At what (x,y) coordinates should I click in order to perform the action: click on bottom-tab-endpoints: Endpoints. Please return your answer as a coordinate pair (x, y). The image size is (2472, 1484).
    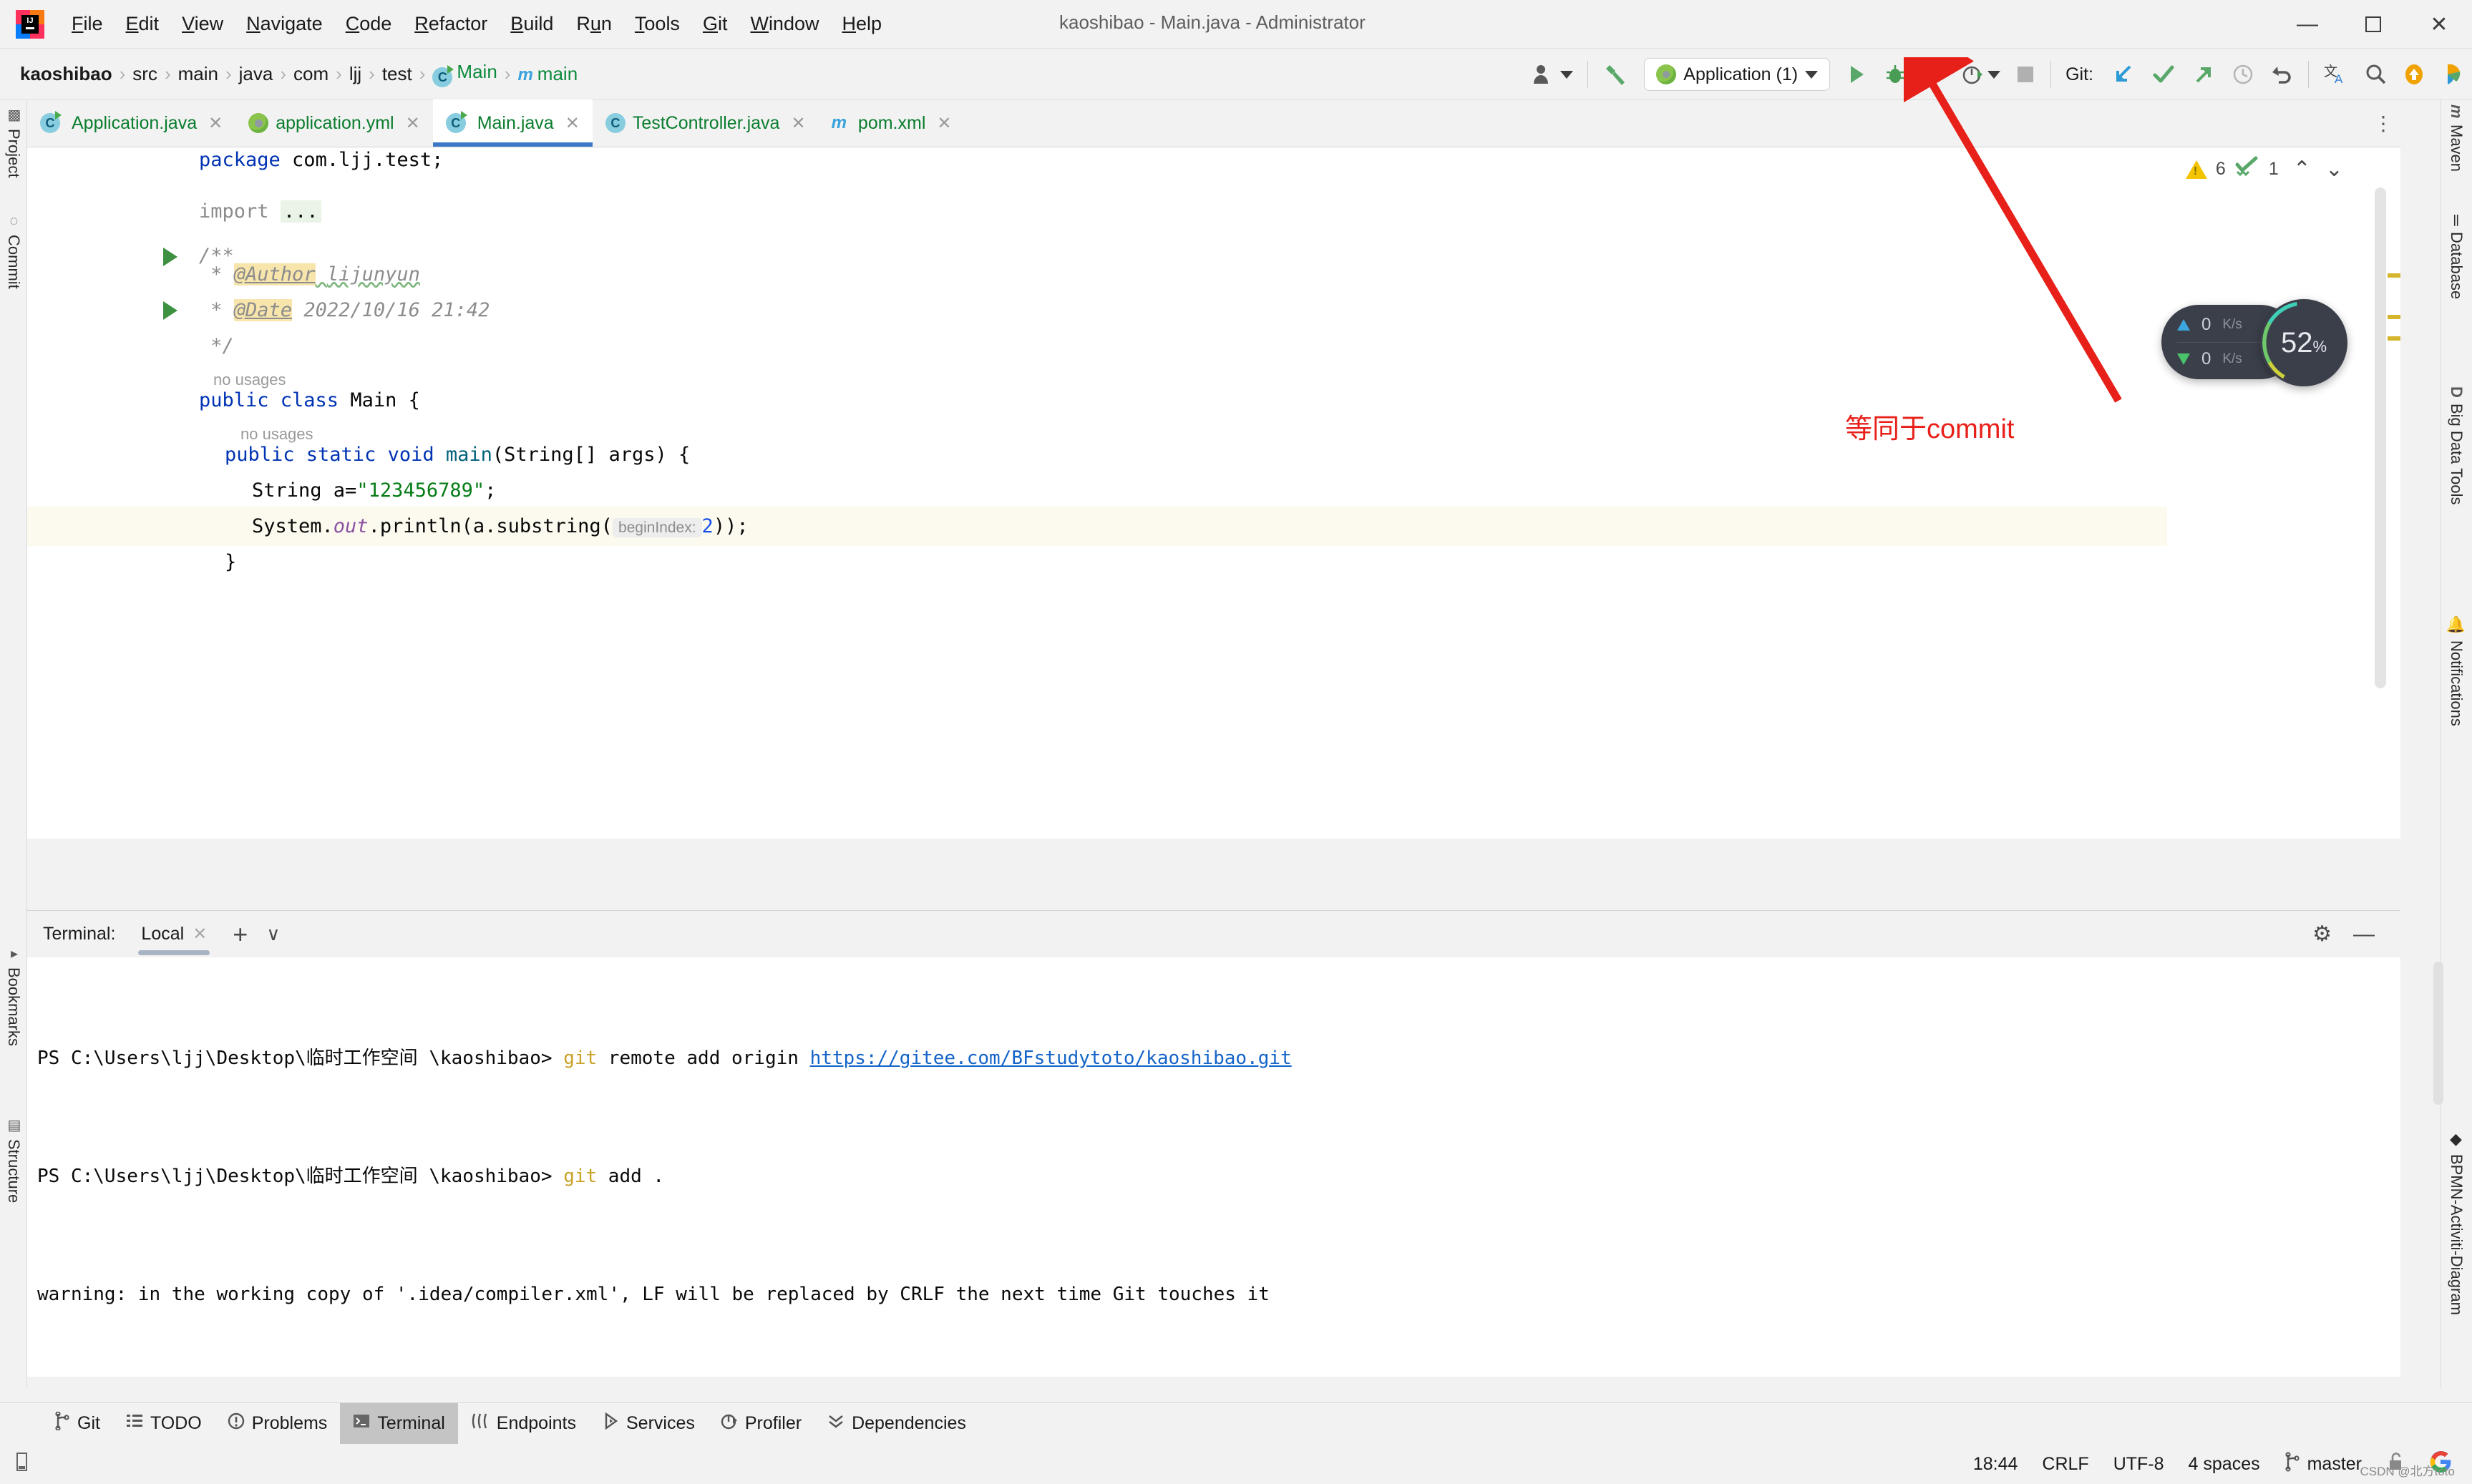
    Looking at the image, I should click on (523, 1424).